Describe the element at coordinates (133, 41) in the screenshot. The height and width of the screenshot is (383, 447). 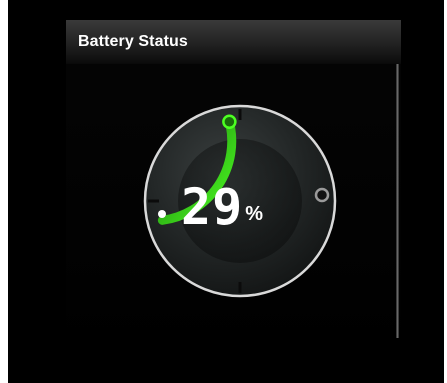
I see `panel-title: Battery Status` at that location.